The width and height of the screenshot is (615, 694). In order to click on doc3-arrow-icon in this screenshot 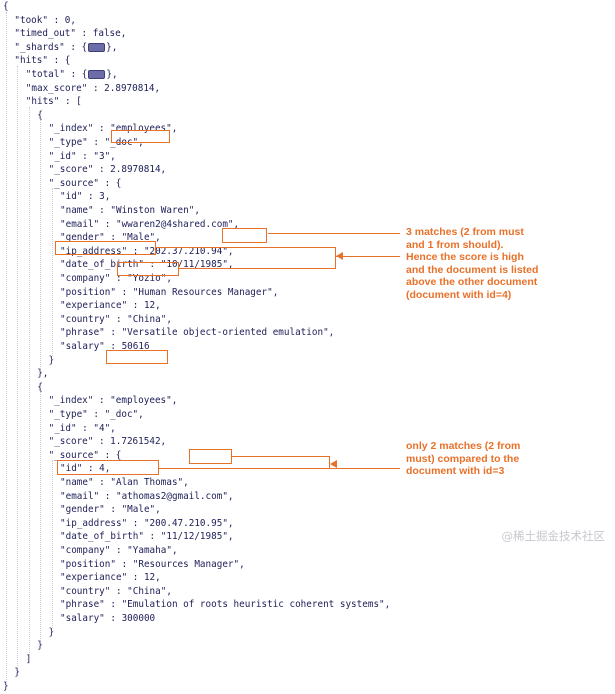, I will do `click(339, 256)`.